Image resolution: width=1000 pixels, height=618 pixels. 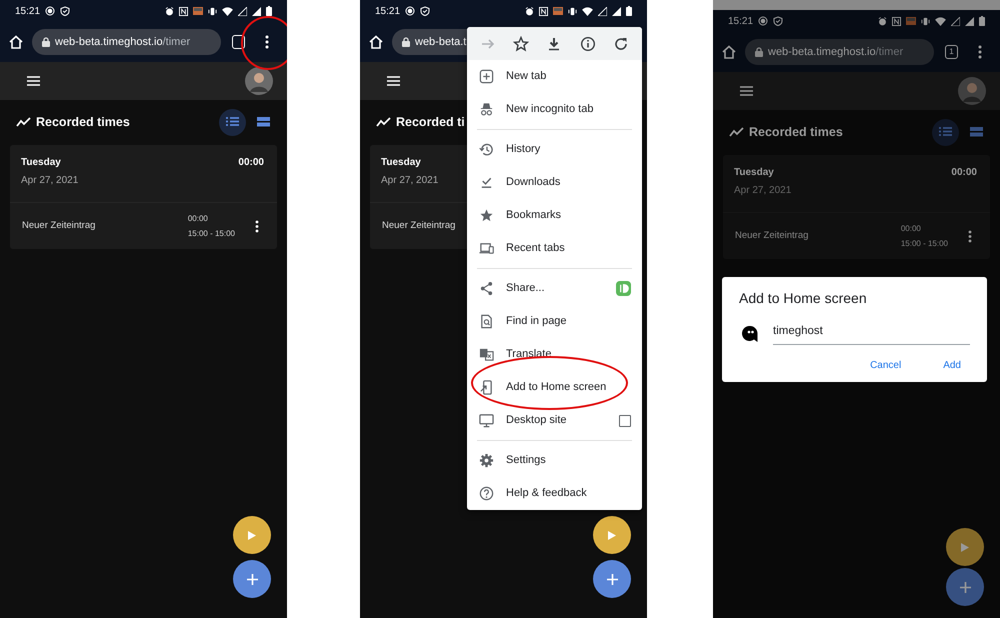 I want to click on menu-item: Find in page, so click(x=554, y=321).